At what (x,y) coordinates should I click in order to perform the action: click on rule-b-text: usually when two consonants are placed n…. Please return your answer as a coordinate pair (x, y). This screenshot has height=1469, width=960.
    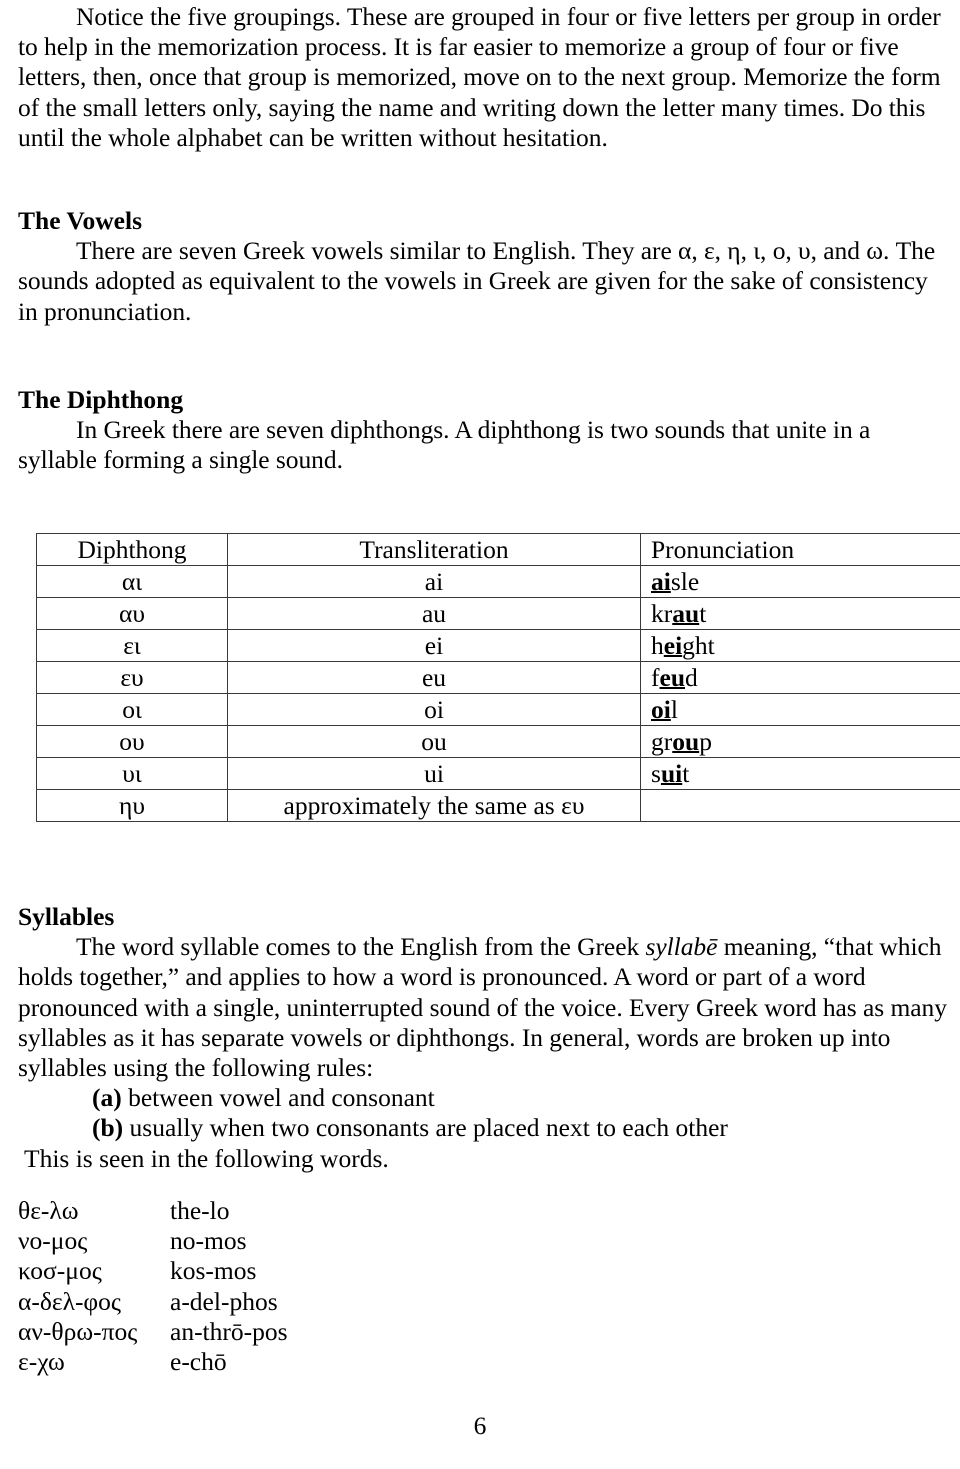
    Looking at the image, I should click on (425, 1128).